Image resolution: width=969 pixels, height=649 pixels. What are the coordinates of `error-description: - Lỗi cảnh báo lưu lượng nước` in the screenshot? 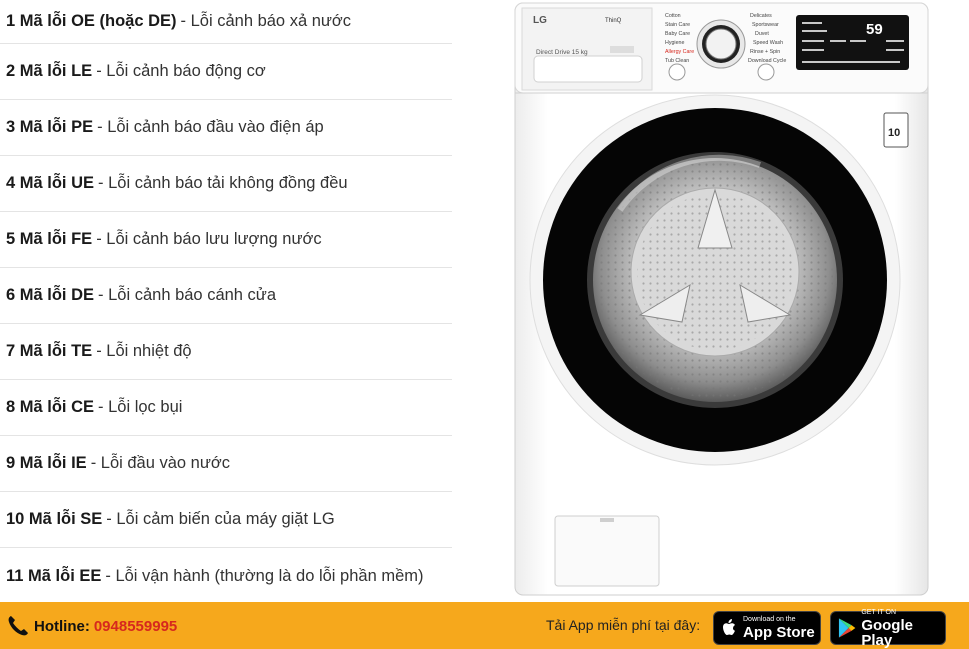 It's located at (209, 239).